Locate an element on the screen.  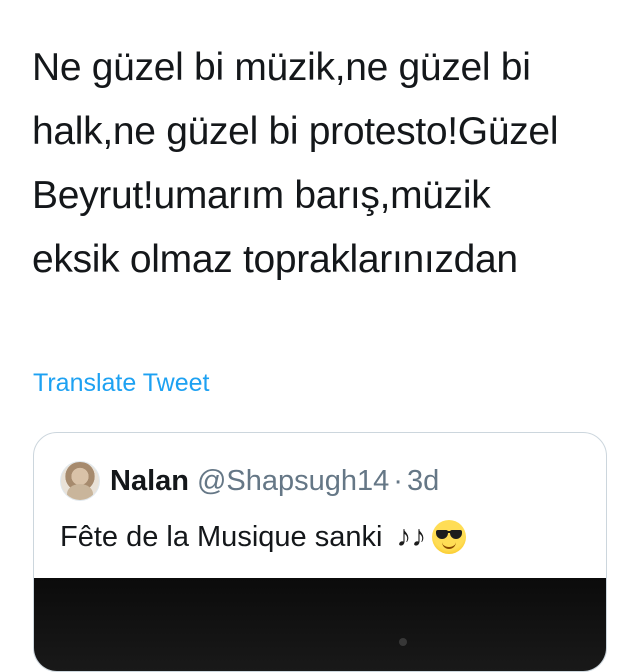
quoted-timestamp: 3d is located at coordinates (423, 481).